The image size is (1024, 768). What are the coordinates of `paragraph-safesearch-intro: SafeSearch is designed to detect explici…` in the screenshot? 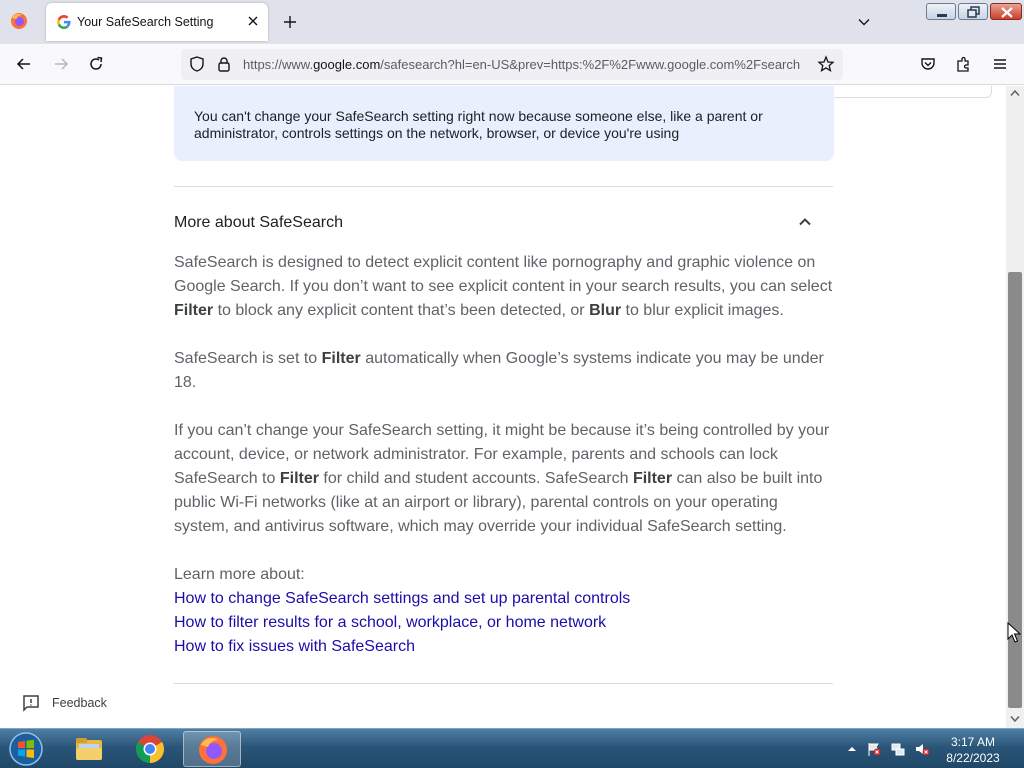 It's located at (504, 287).